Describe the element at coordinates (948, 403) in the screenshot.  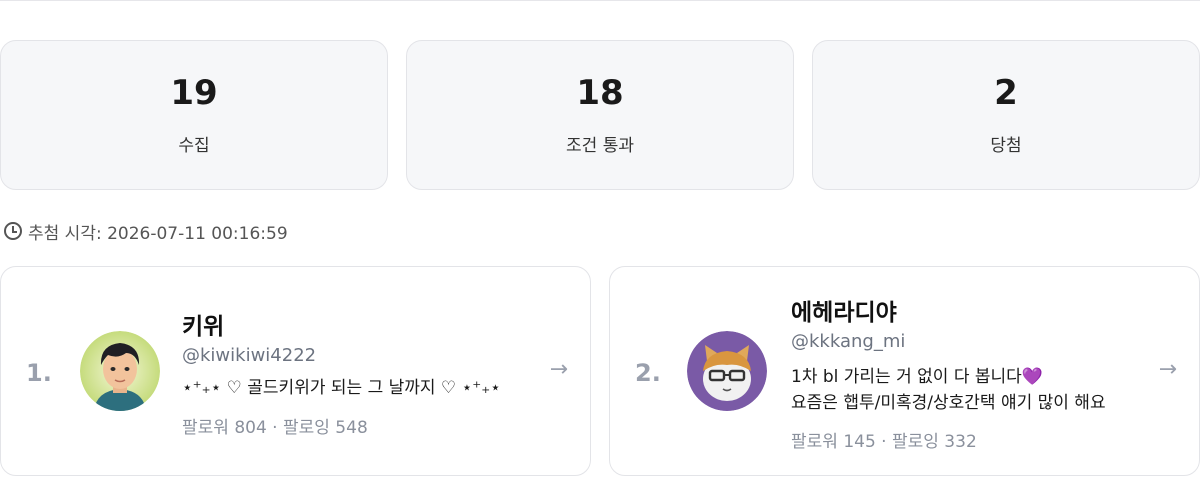
I see `winner-bio-line: 요즘은 햅투/미혹경/상호간택 얘기 많이 해요` at that location.